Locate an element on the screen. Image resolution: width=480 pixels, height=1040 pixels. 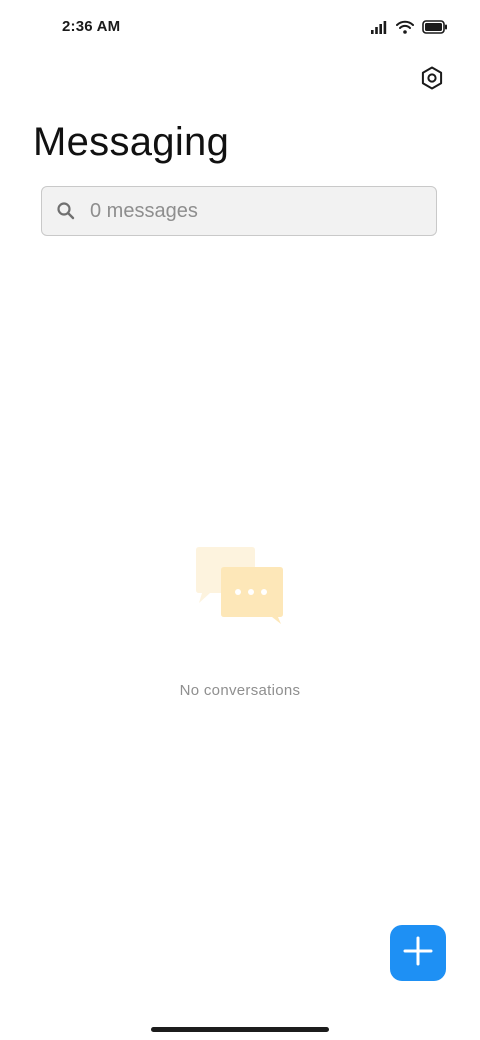
empty-state-text: No conversations is located at coordinates (240, 690).